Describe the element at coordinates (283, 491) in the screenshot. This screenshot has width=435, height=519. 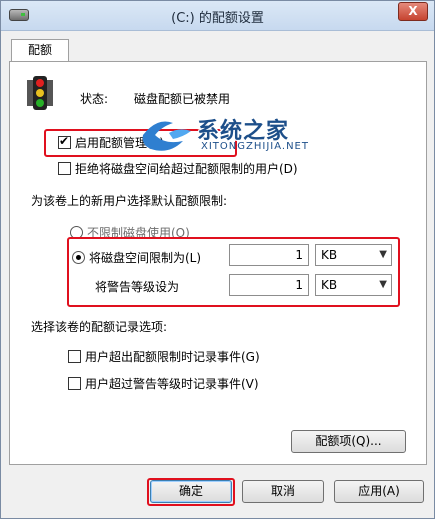
I see `cancel-button: 取消` at that location.